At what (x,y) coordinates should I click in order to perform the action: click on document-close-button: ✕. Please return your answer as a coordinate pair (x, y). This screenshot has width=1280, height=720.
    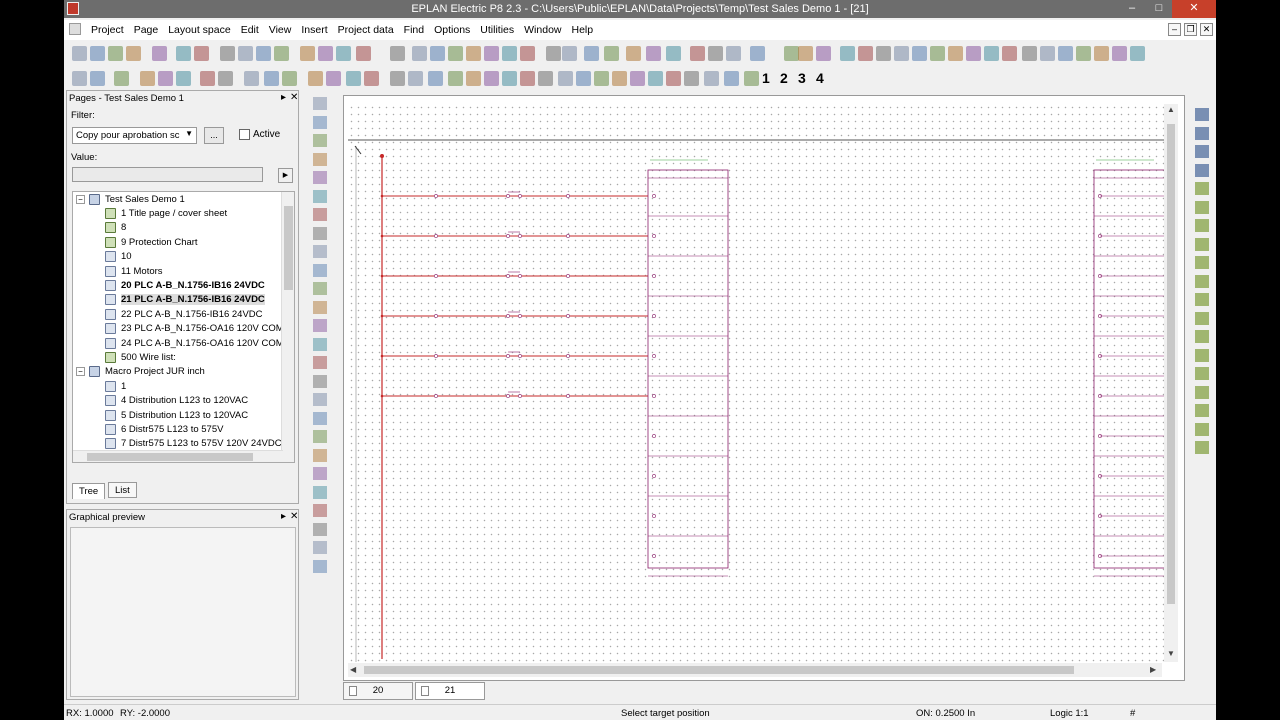
    Looking at the image, I should click on (1206, 29).